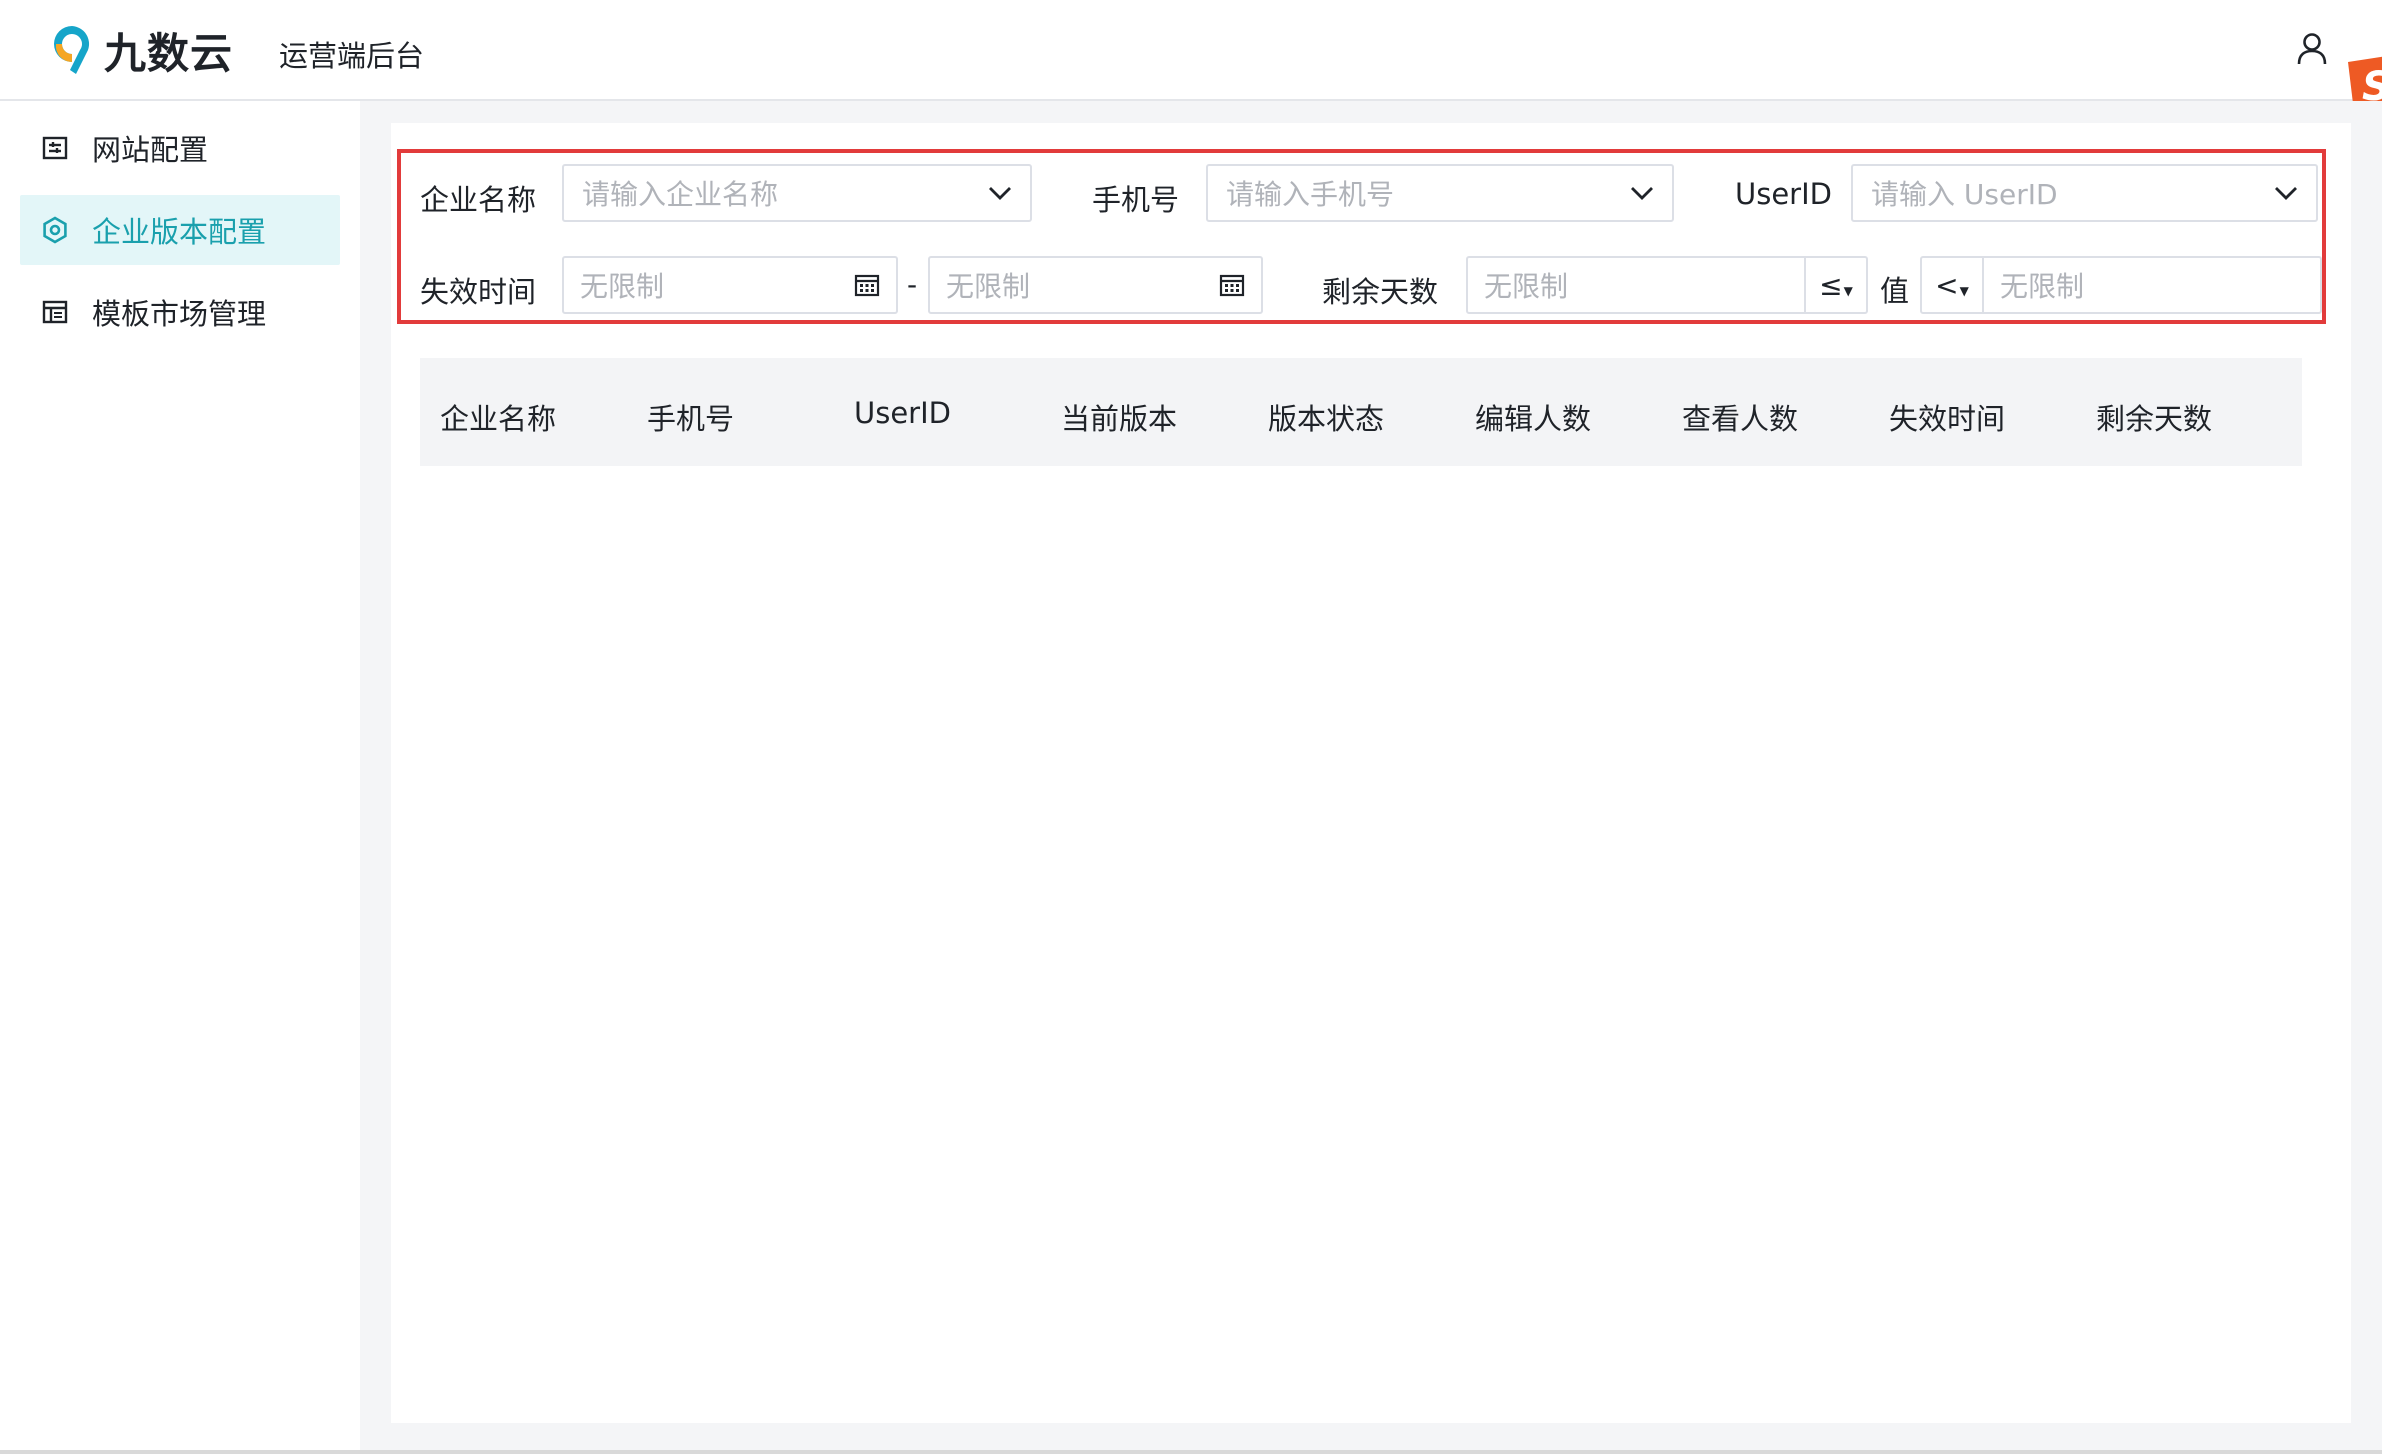 This screenshot has height=1454, width=2382. Describe the element at coordinates (1526, 286) in the screenshot. I see `remaining-days-min-placeholder: 无限制` at that location.